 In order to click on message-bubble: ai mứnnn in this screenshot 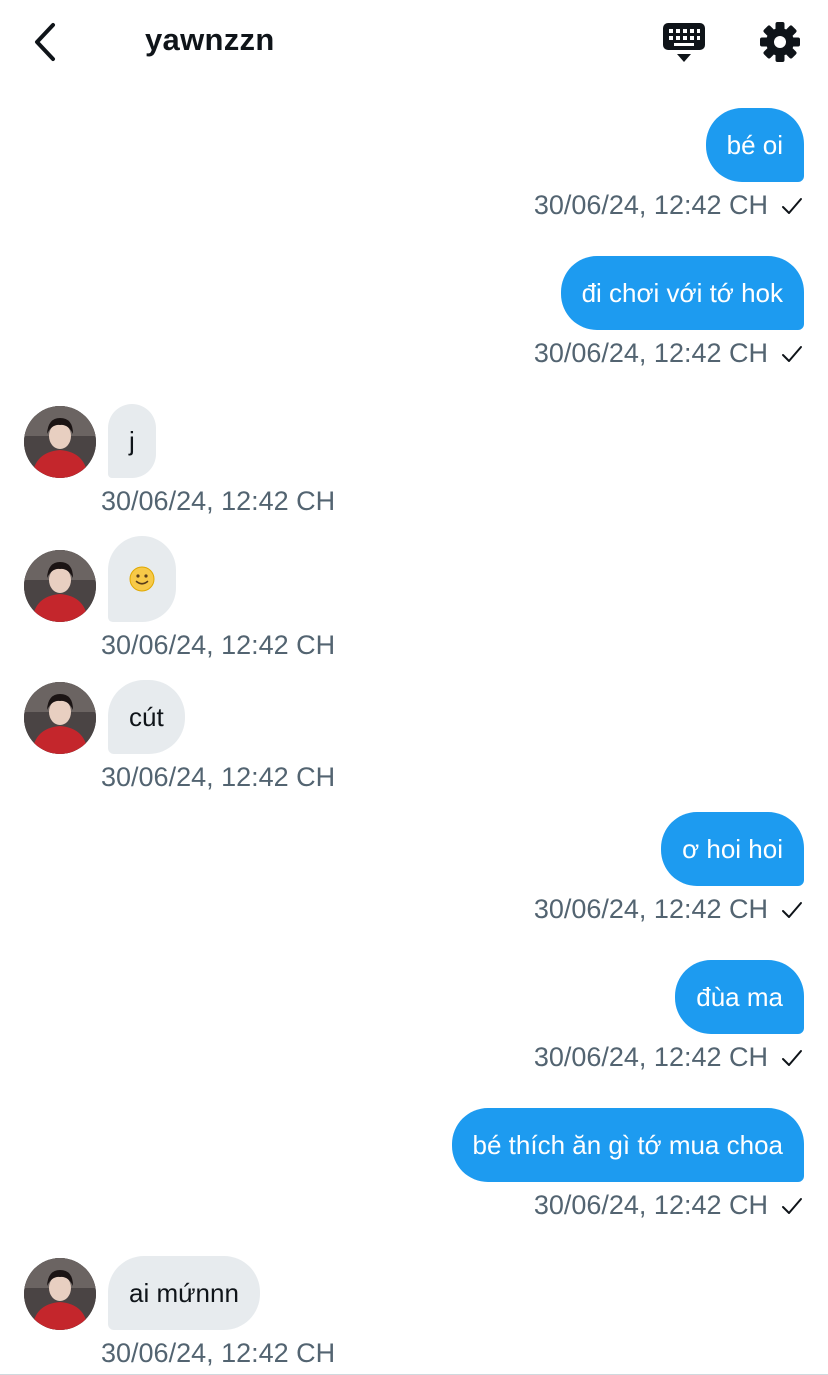, I will do `click(184, 1293)`.